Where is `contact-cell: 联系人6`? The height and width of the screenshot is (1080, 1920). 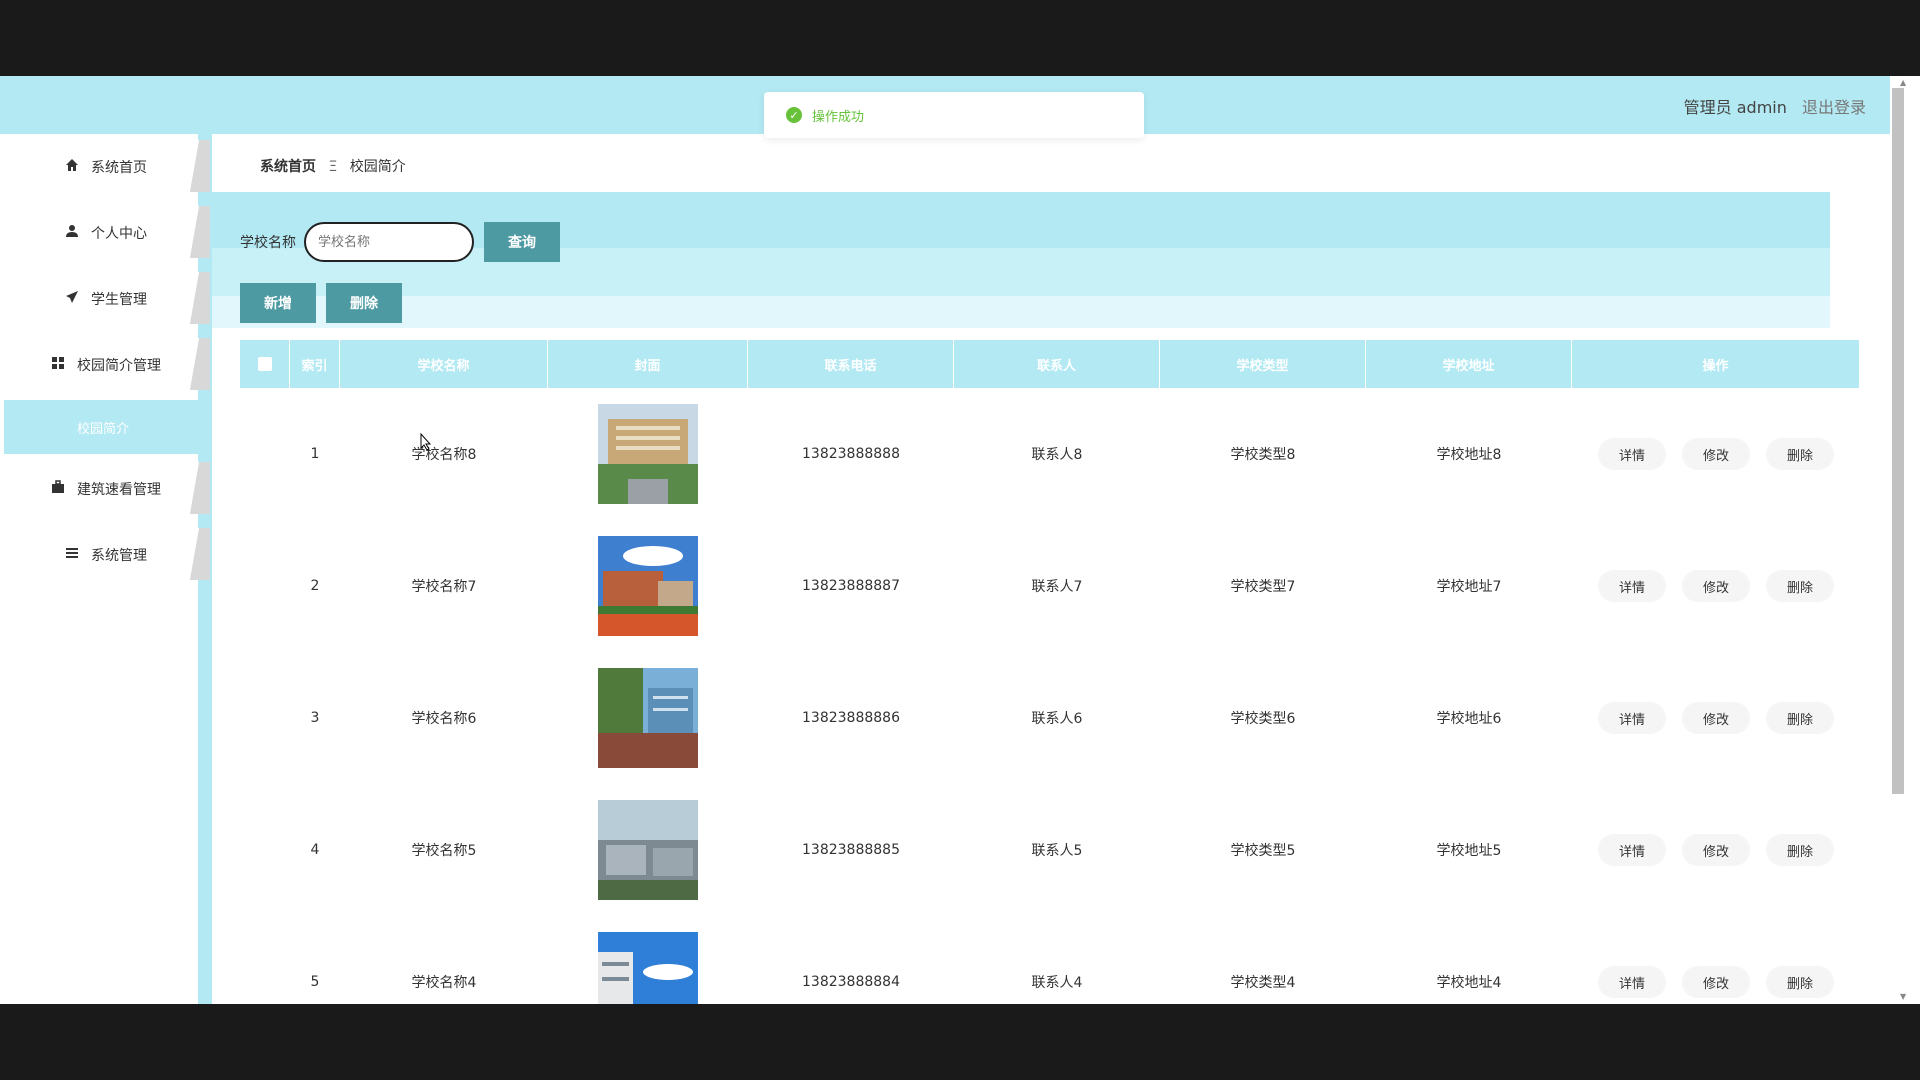 contact-cell: 联系人6 is located at coordinates (1057, 719).